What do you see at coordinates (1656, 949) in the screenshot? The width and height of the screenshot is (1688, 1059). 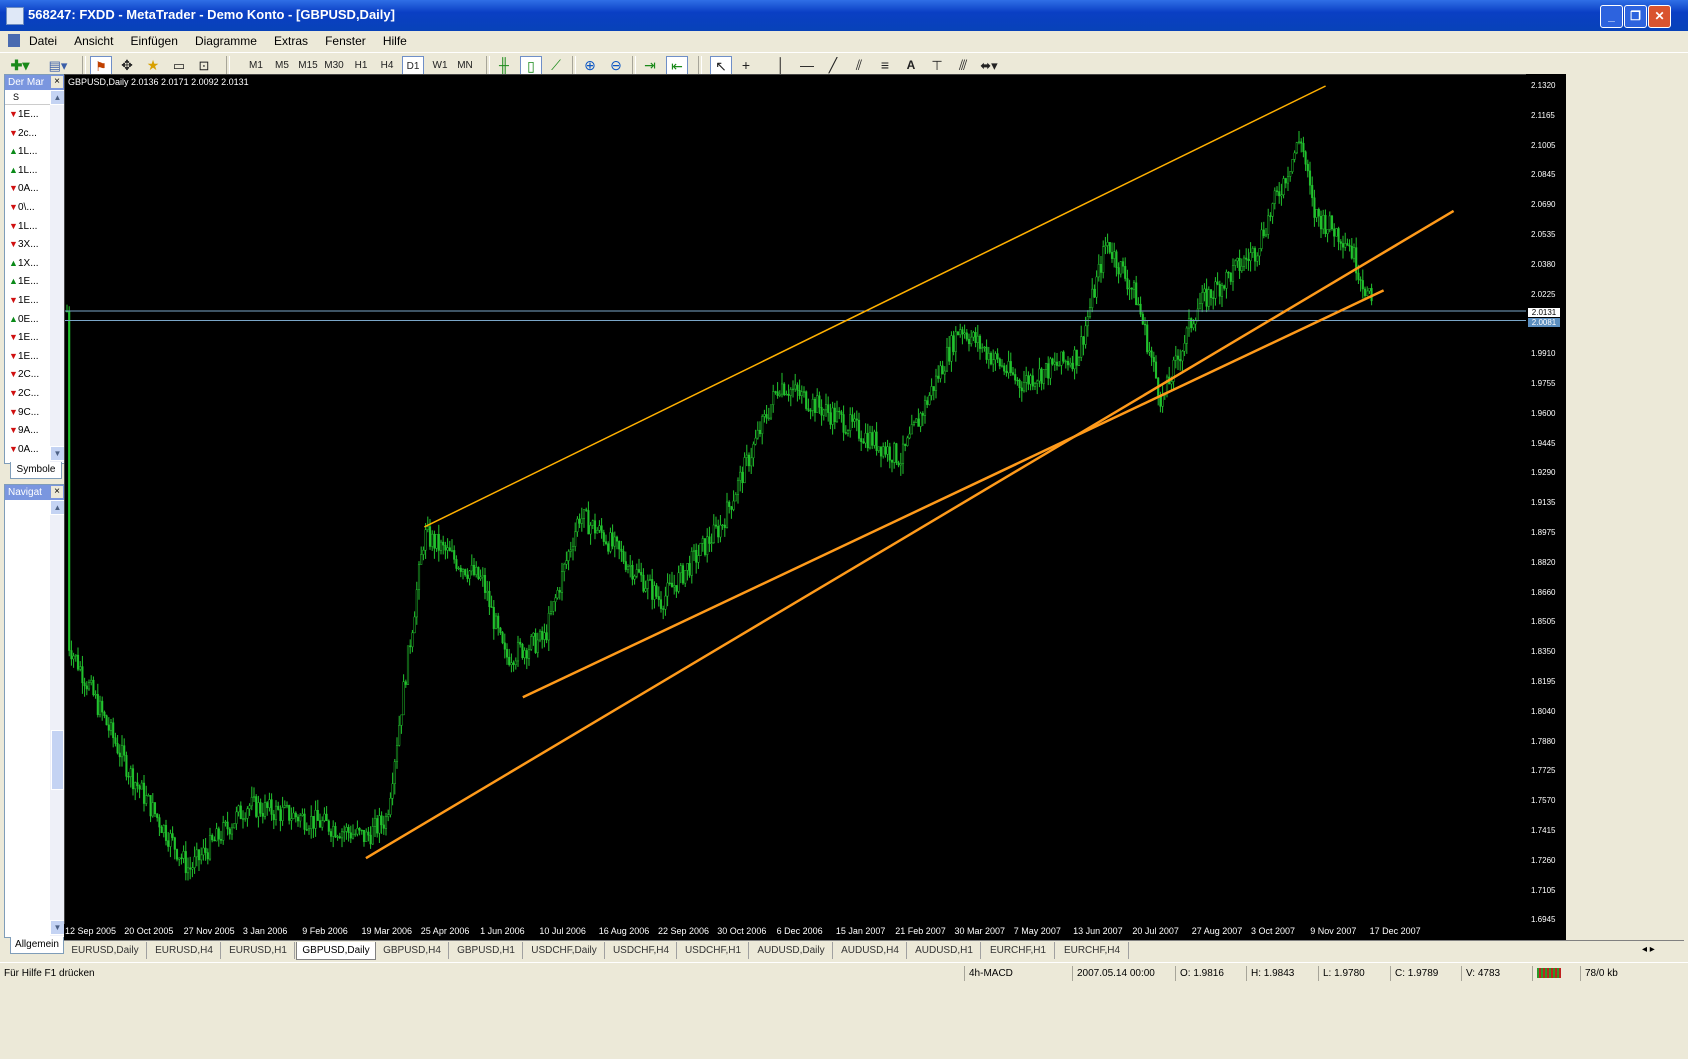 I see `tabs-scroll-icon: ◂ ▸` at bounding box center [1656, 949].